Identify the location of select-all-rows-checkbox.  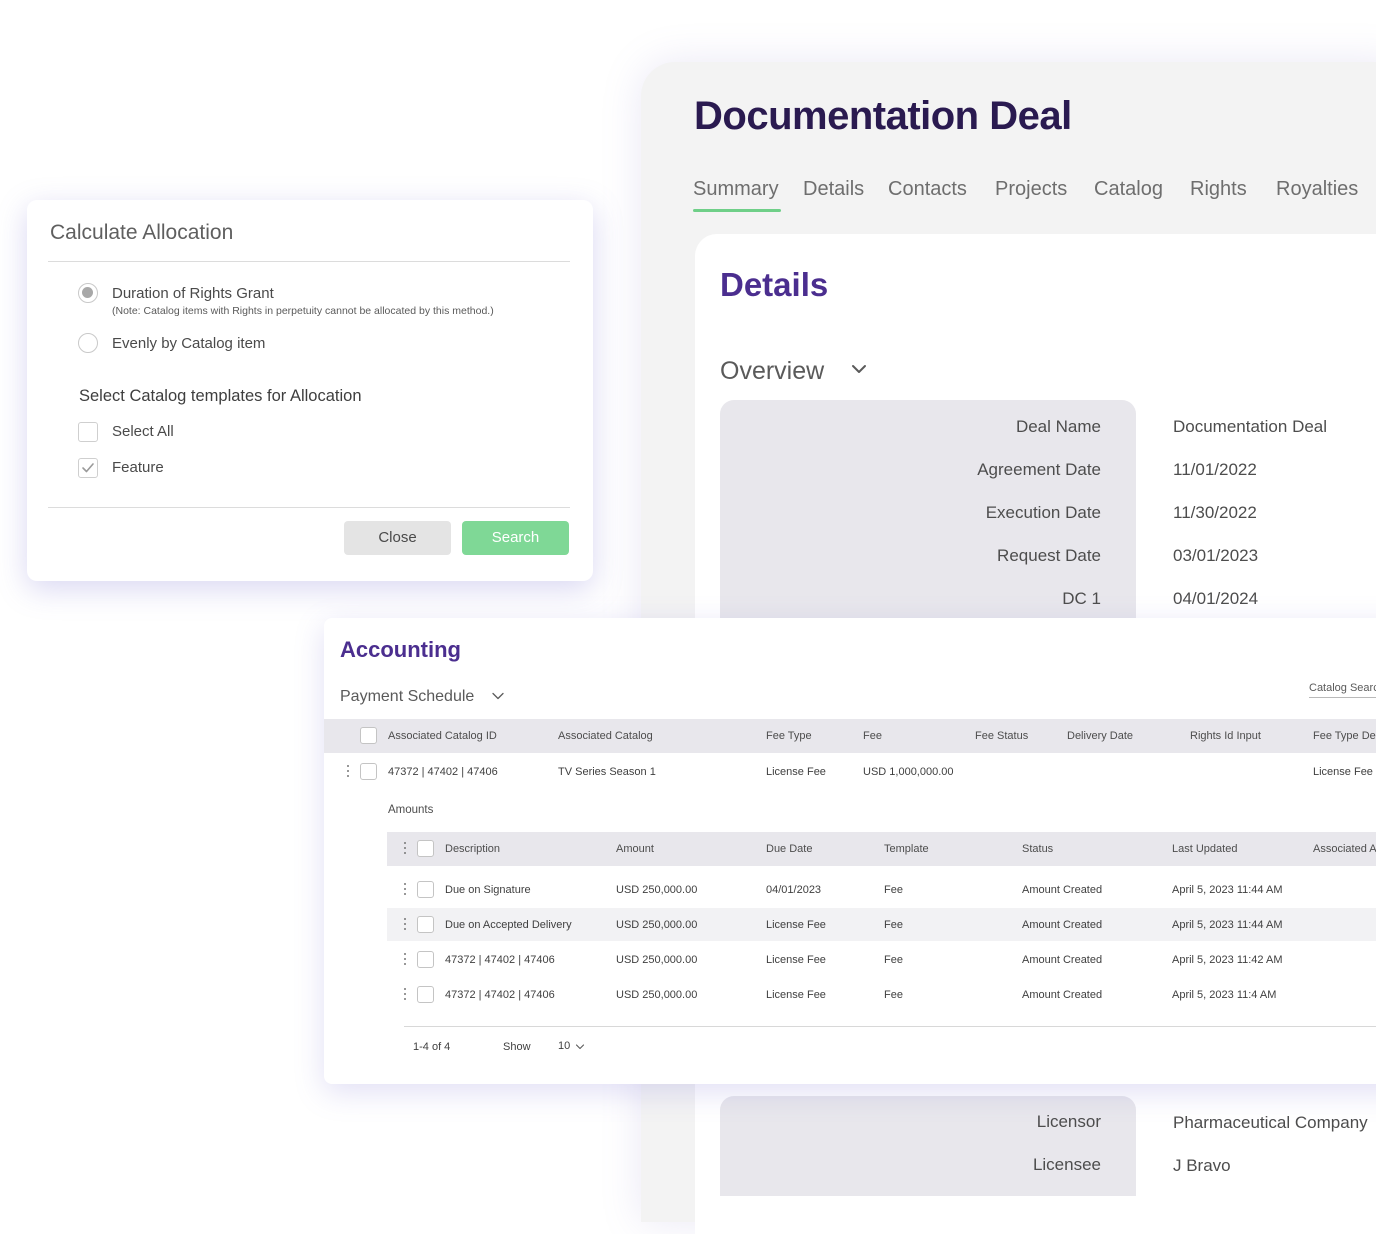
(368, 735).